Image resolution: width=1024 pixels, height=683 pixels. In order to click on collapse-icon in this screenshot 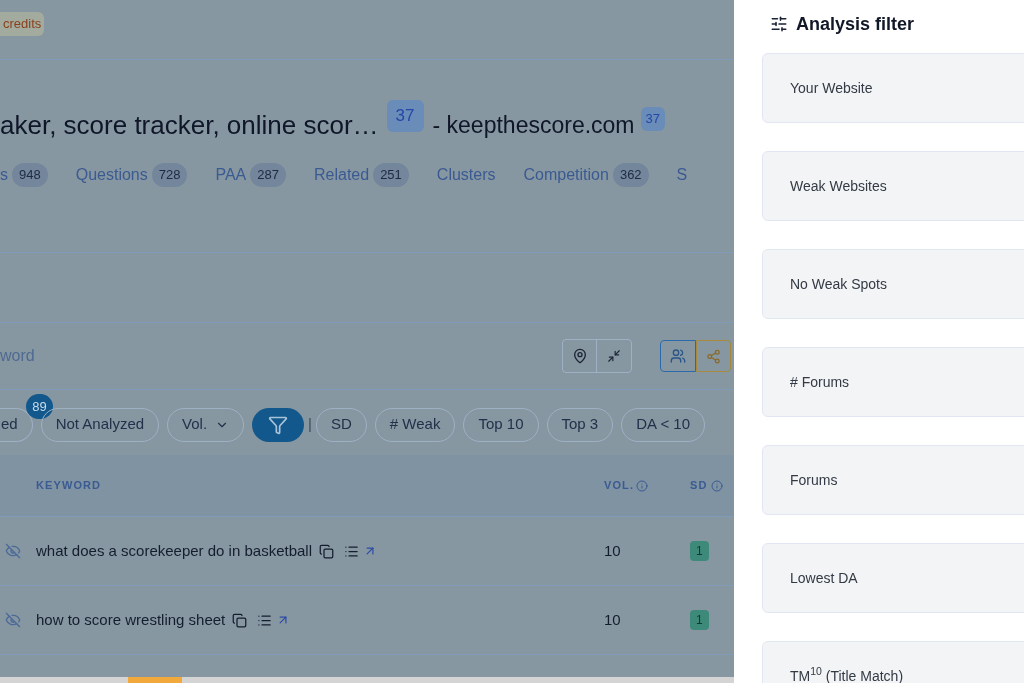, I will do `click(614, 356)`.